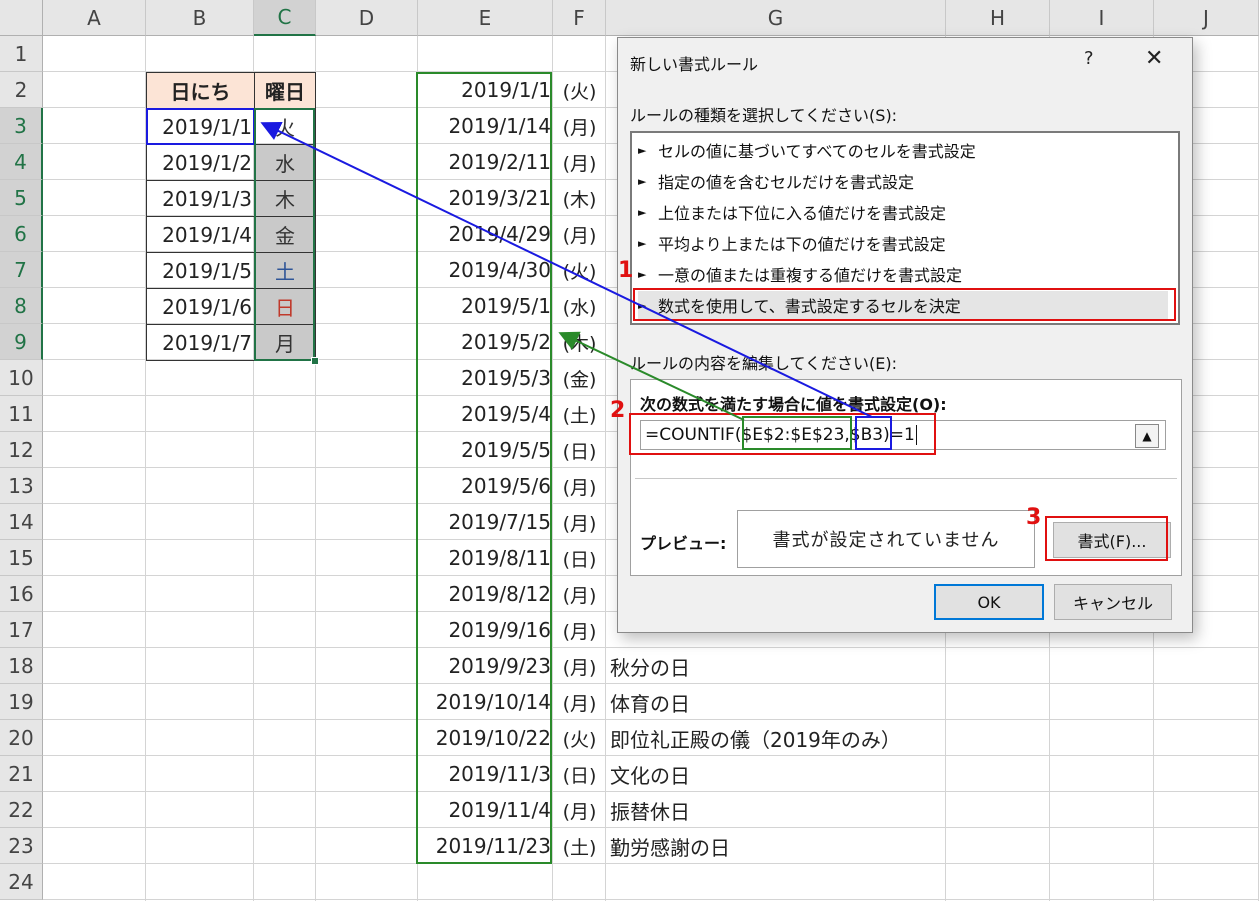  I want to click on rule-type-label: 平均より上または下の値だけを書式設定, so click(802, 244).